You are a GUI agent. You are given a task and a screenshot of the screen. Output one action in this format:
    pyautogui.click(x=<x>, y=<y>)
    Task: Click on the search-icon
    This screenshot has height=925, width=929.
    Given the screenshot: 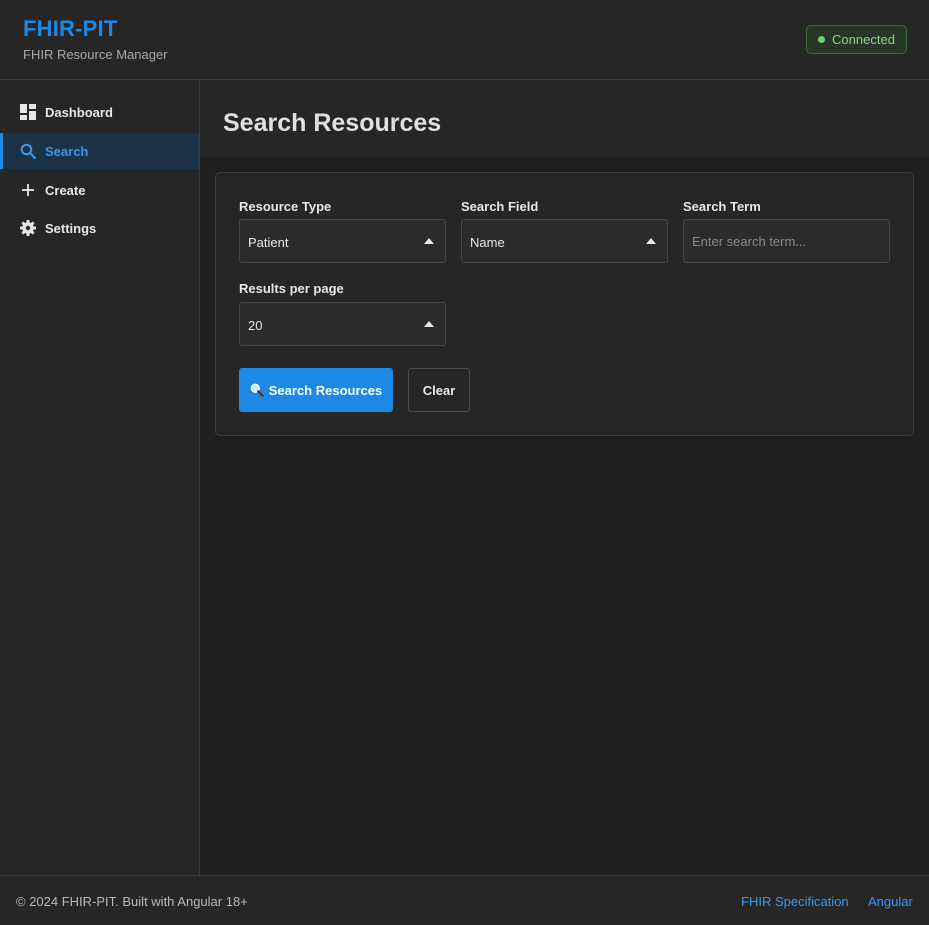 What is the action you would take?
    pyautogui.click(x=28, y=151)
    